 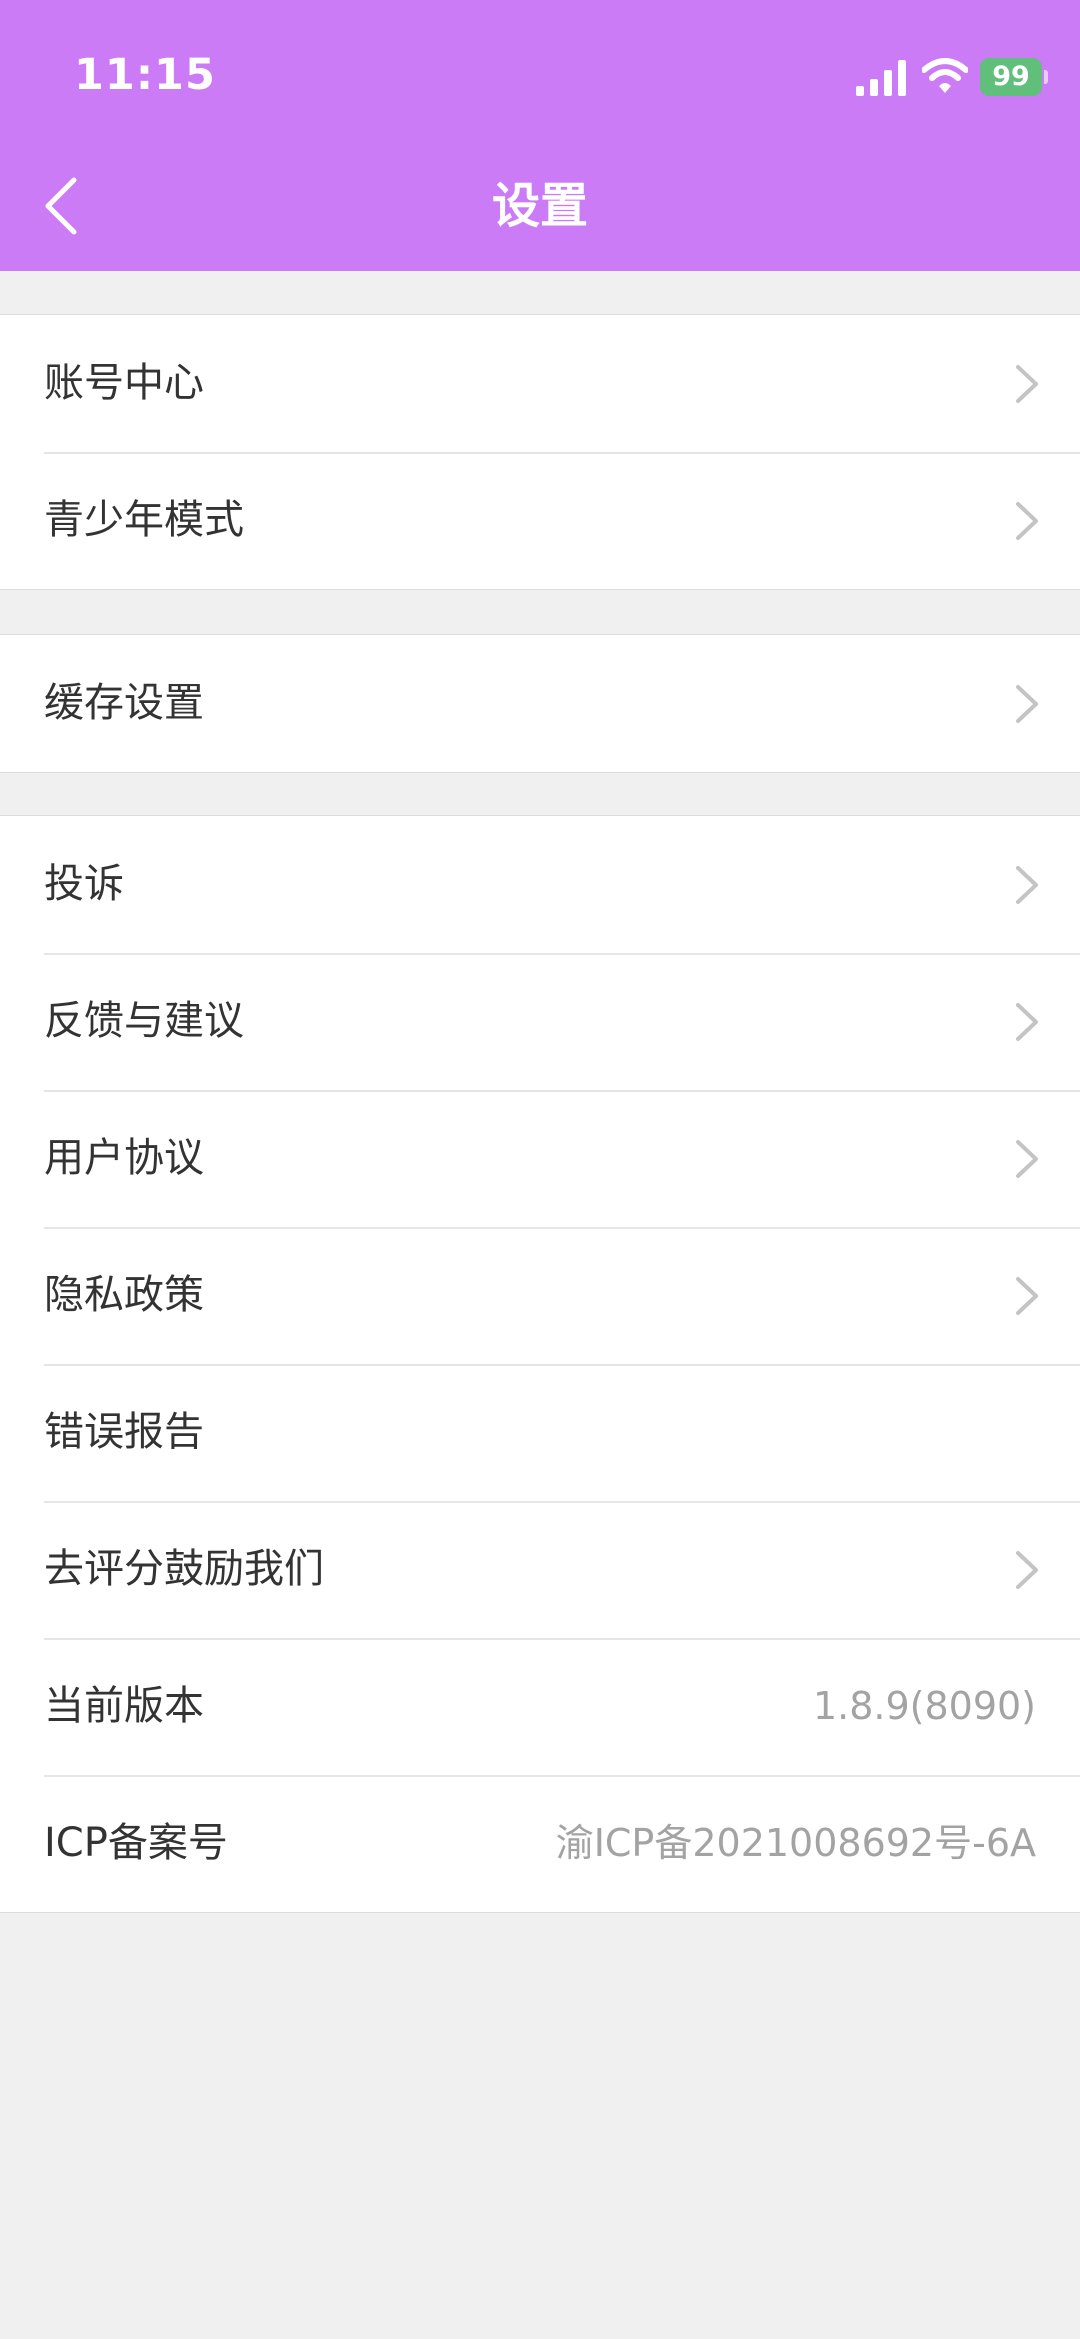 I want to click on settings-item-privacy-policy: 隐私政策, so click(x=540, y=1295).